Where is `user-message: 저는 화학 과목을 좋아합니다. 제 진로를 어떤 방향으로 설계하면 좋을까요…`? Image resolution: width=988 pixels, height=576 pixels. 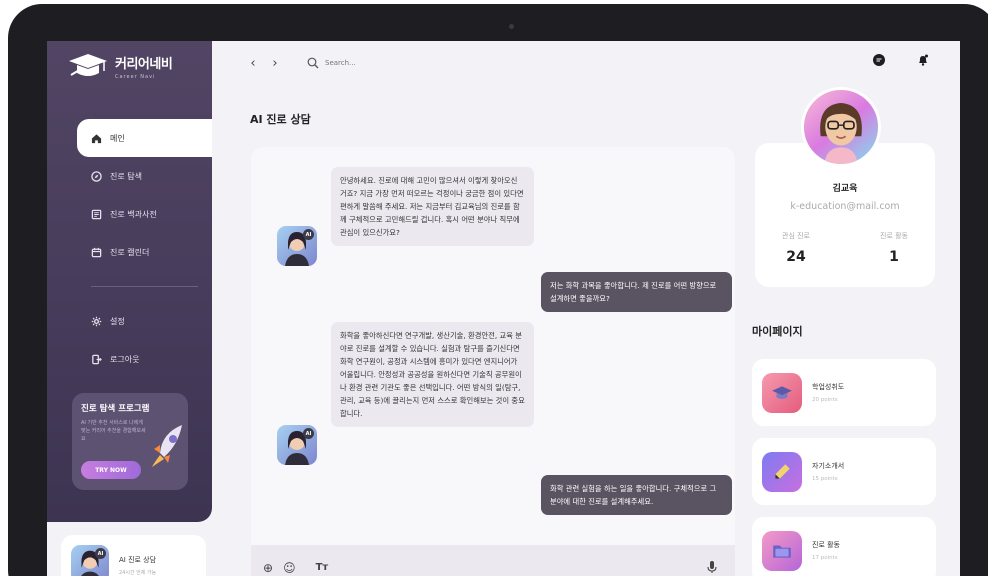
user-message: 저는 화학 과목을 좋아합니다. 제 진로를 어떤 방향으로 설계하면 좋을까요… is located at coordinates (636, 292).